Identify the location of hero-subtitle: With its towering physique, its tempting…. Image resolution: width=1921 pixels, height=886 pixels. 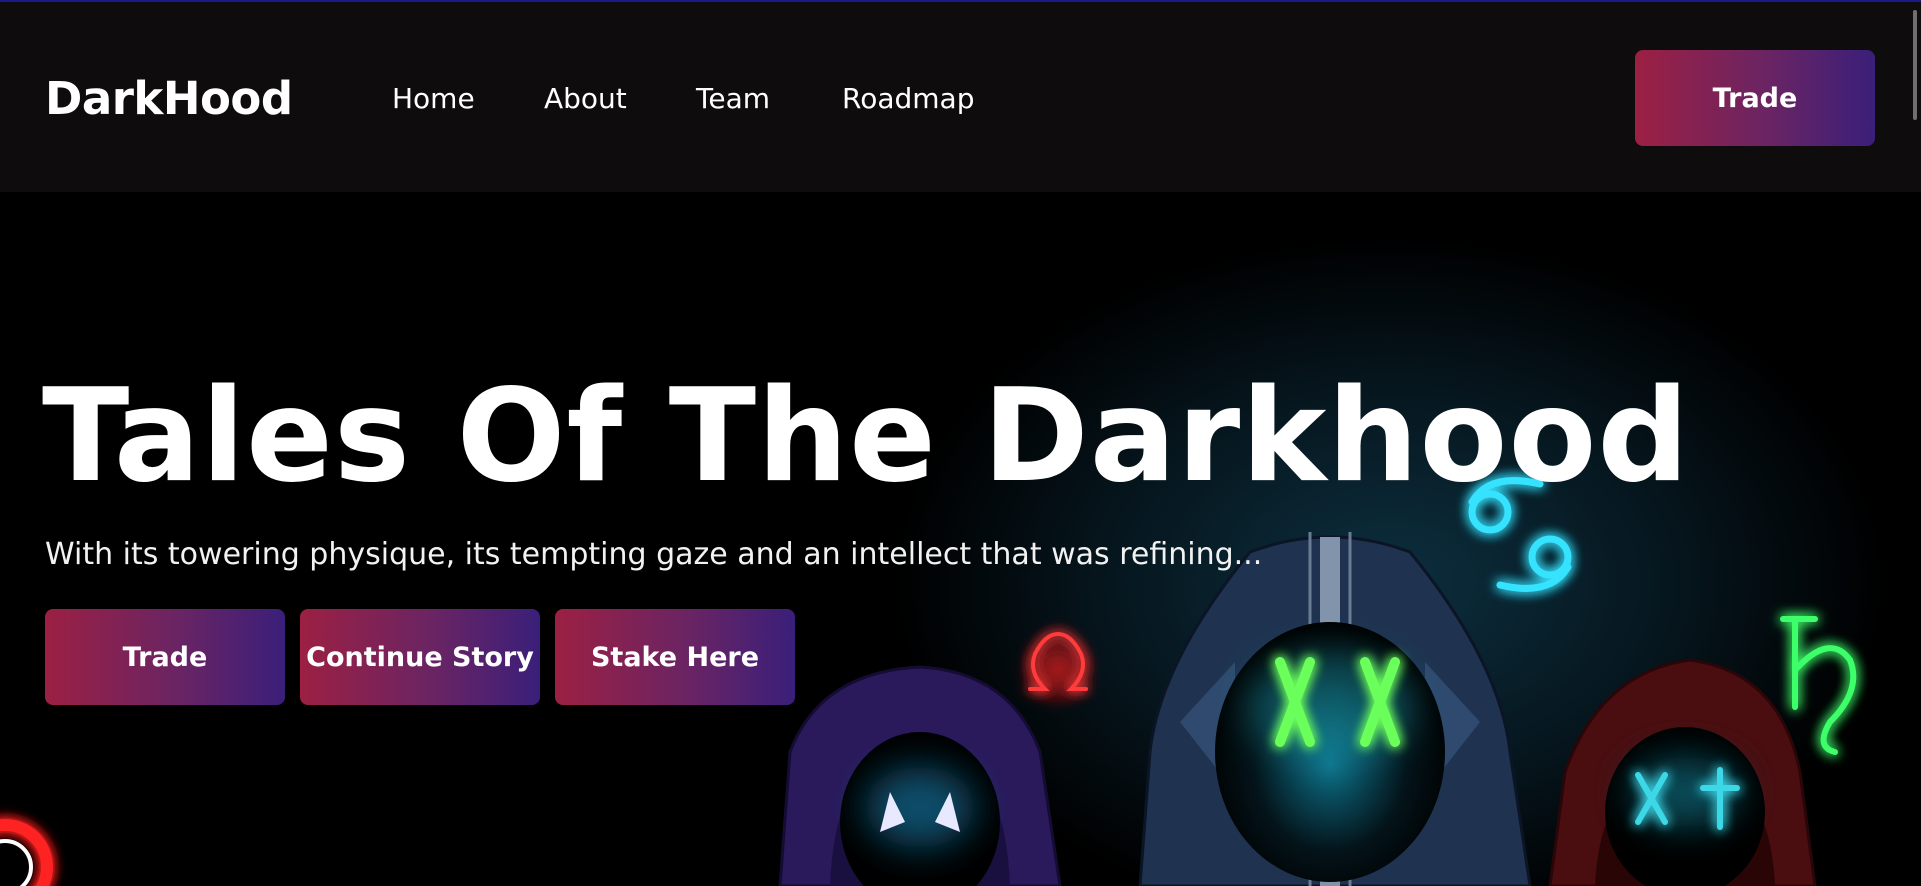
(654, 554).